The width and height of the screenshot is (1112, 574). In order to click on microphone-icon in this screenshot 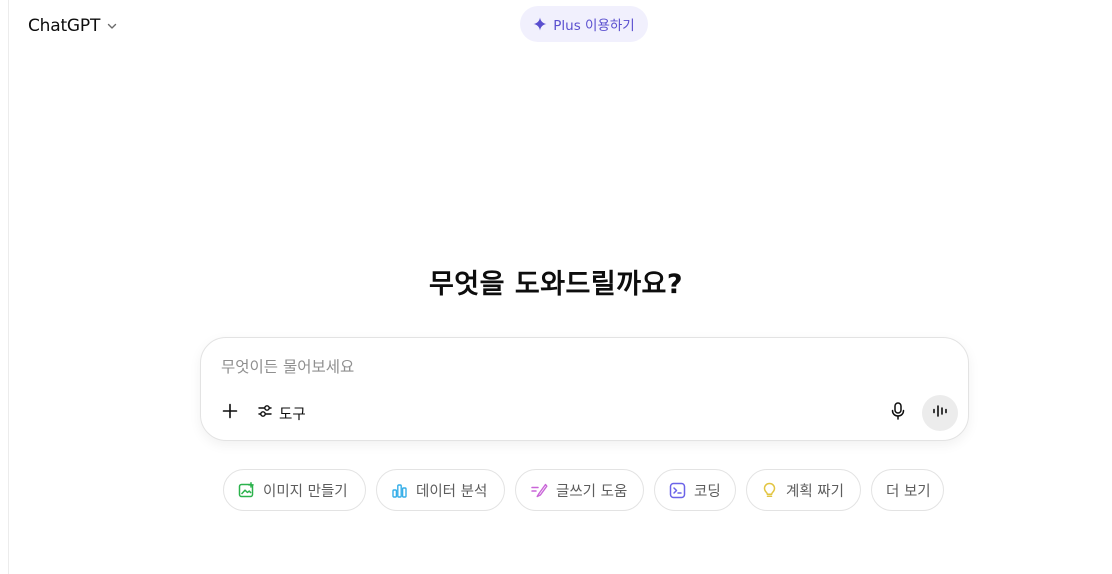, I will do `click(898, 413)`.